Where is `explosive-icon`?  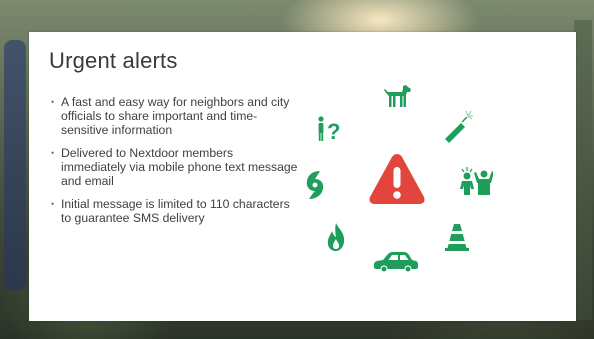 explosive-icon is located at coordinates (459, 126).